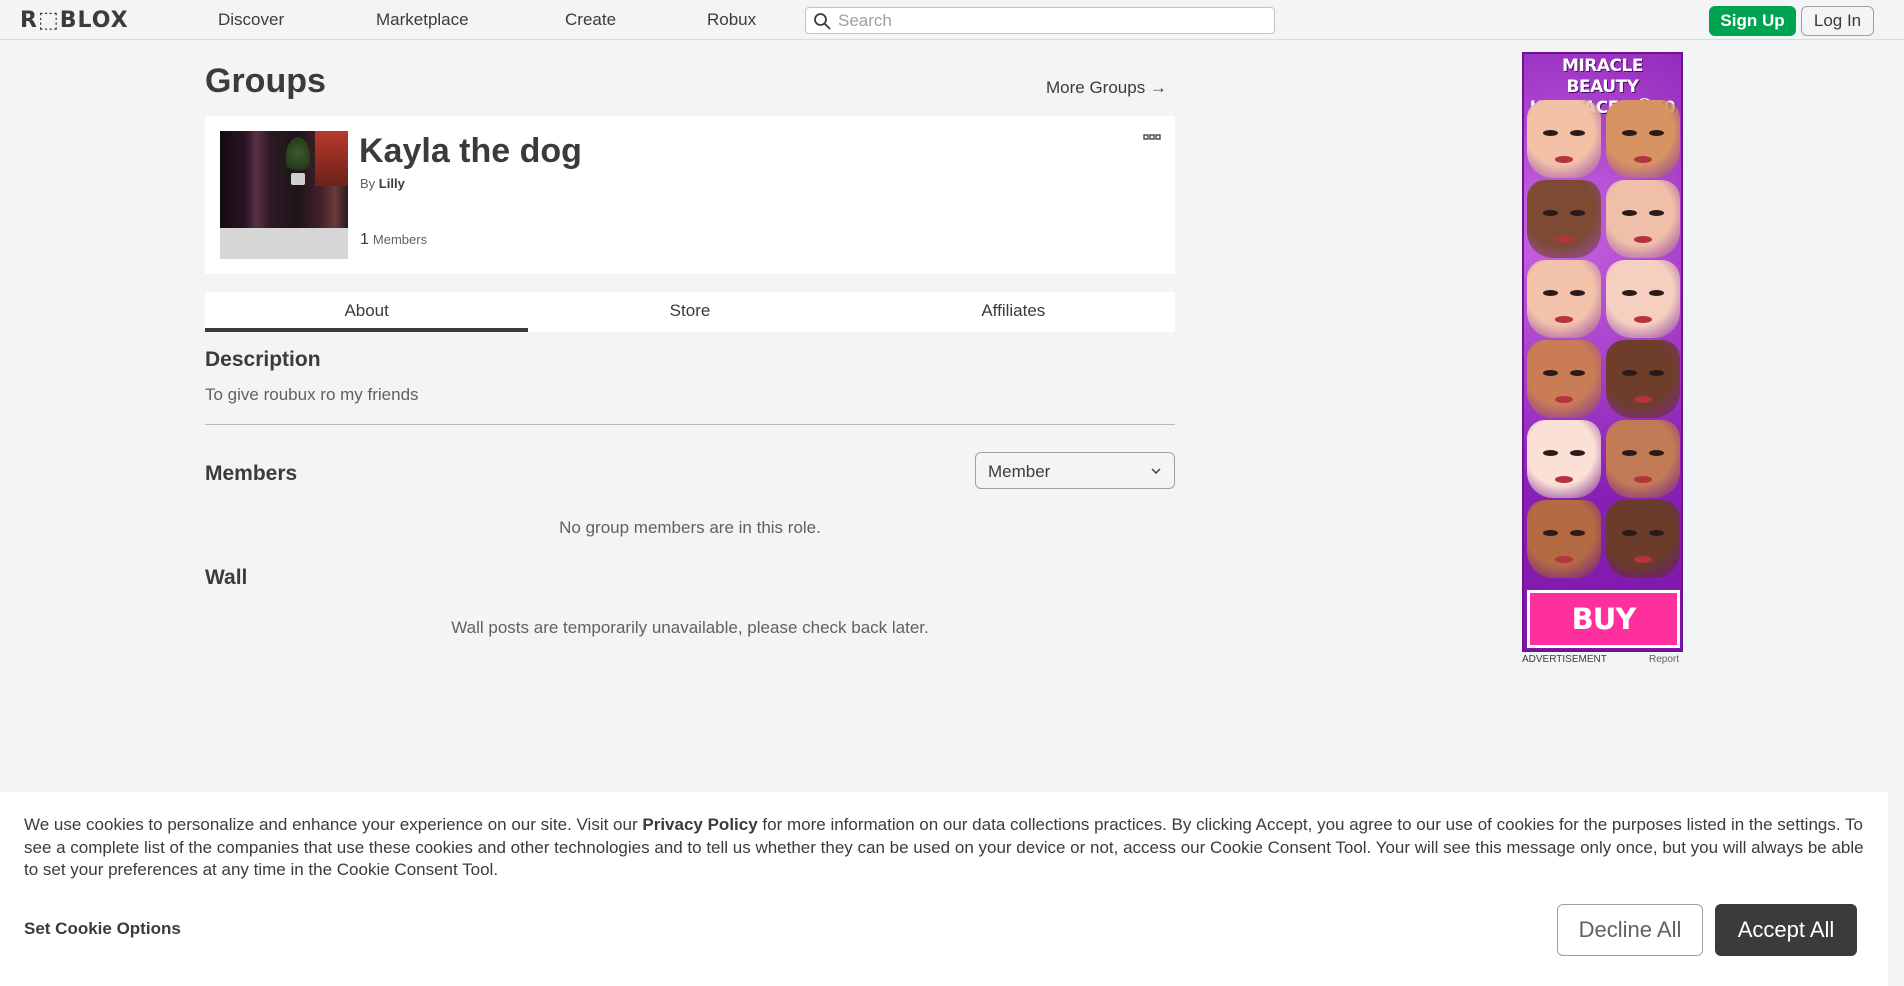  Describe the element at coordinates (392, 183) in the screenshot. I see `owner-link: Lilly` at that location.